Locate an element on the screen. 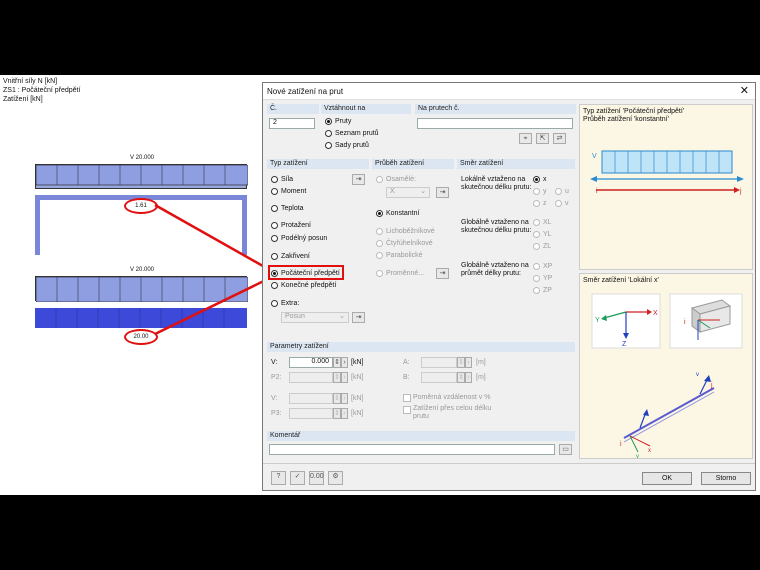  comment-browse-icon: ▭ is located at coordinates (565, 449).